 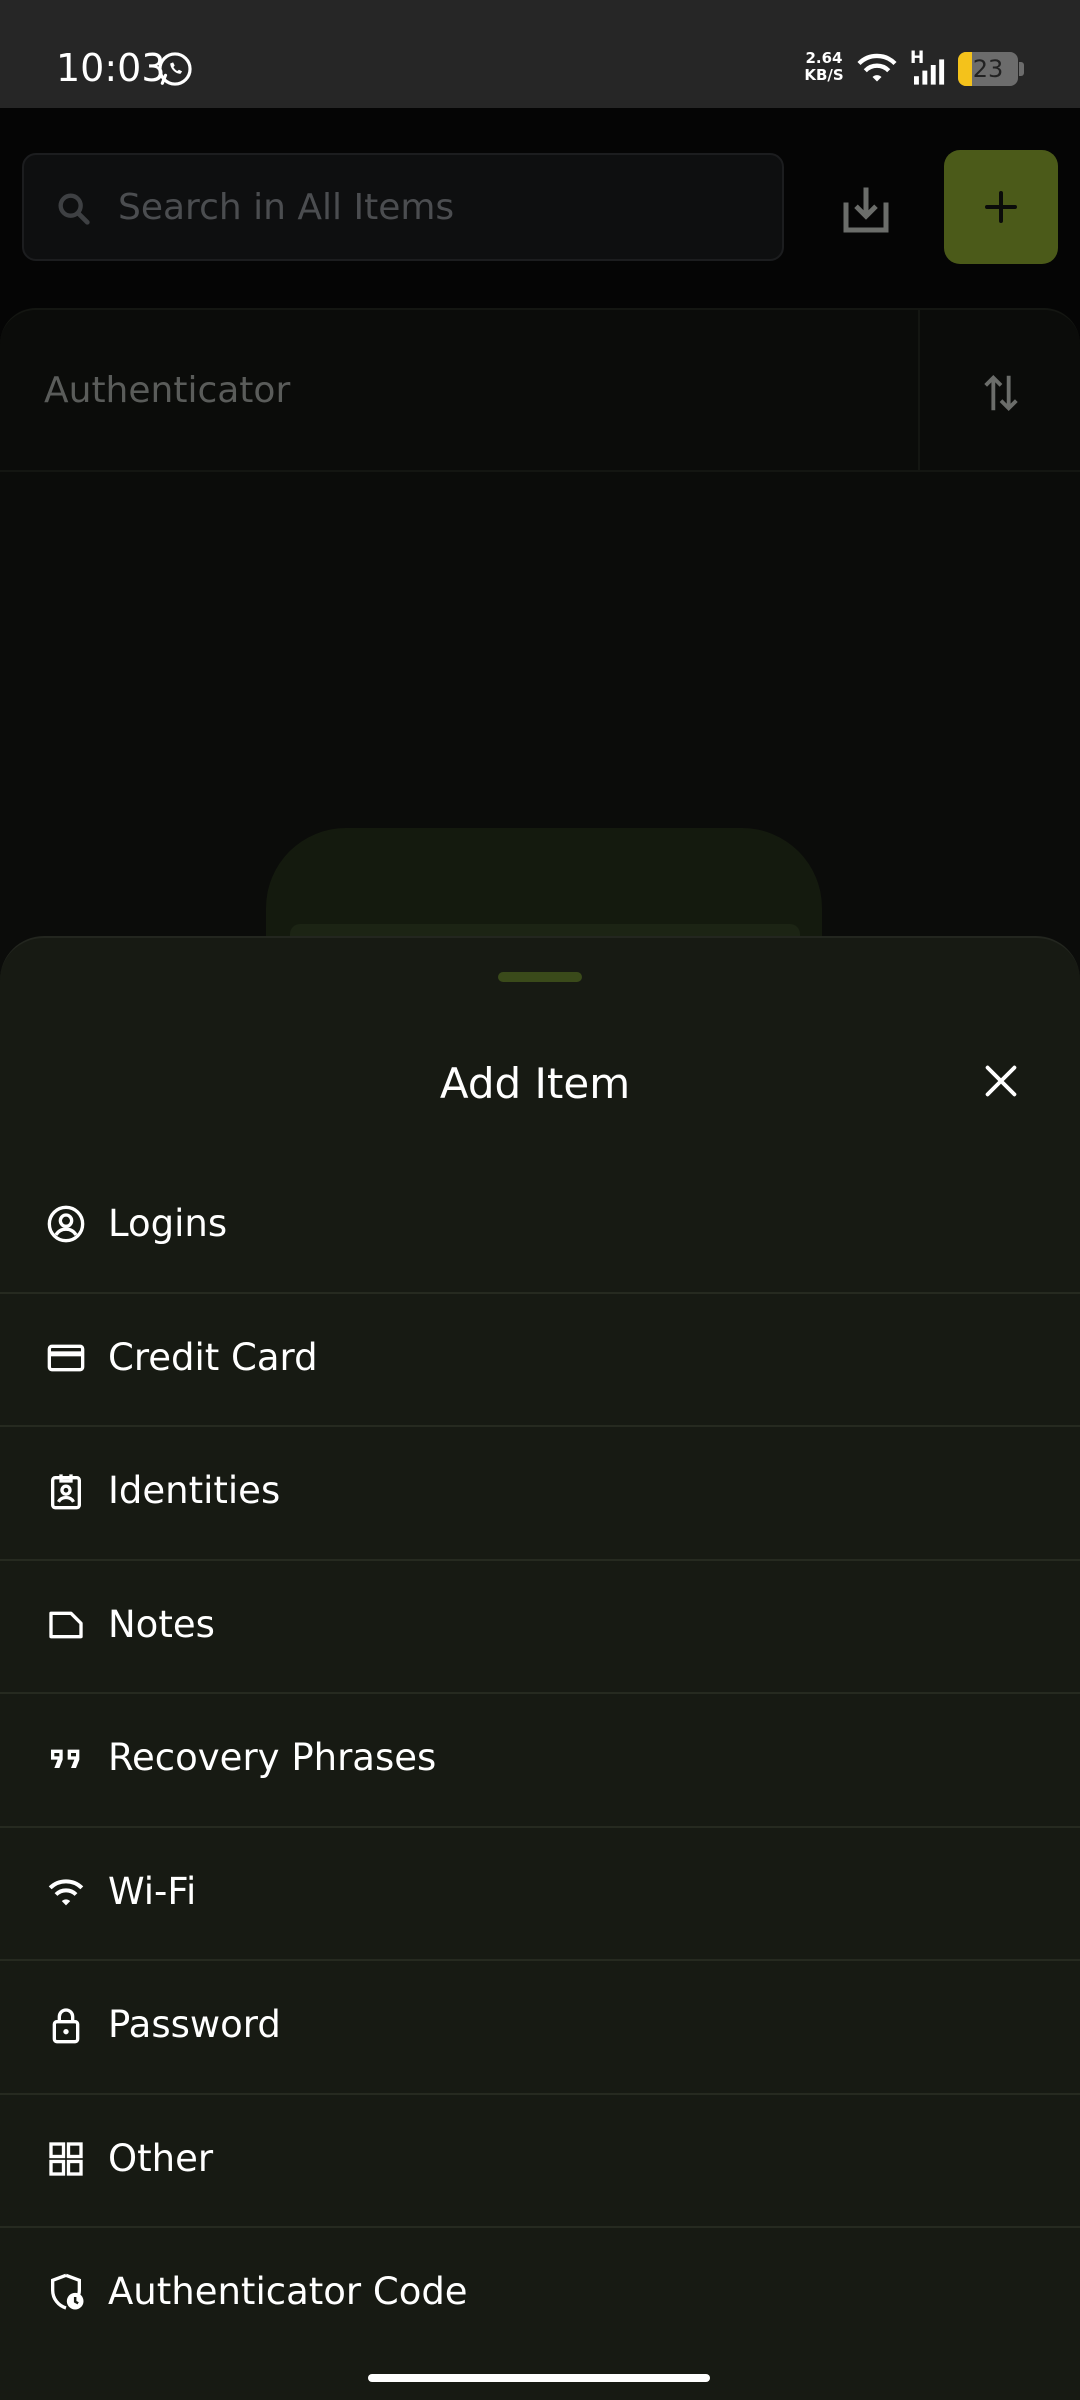 I want to click on add-item-button, so click(x=1001, y=207).